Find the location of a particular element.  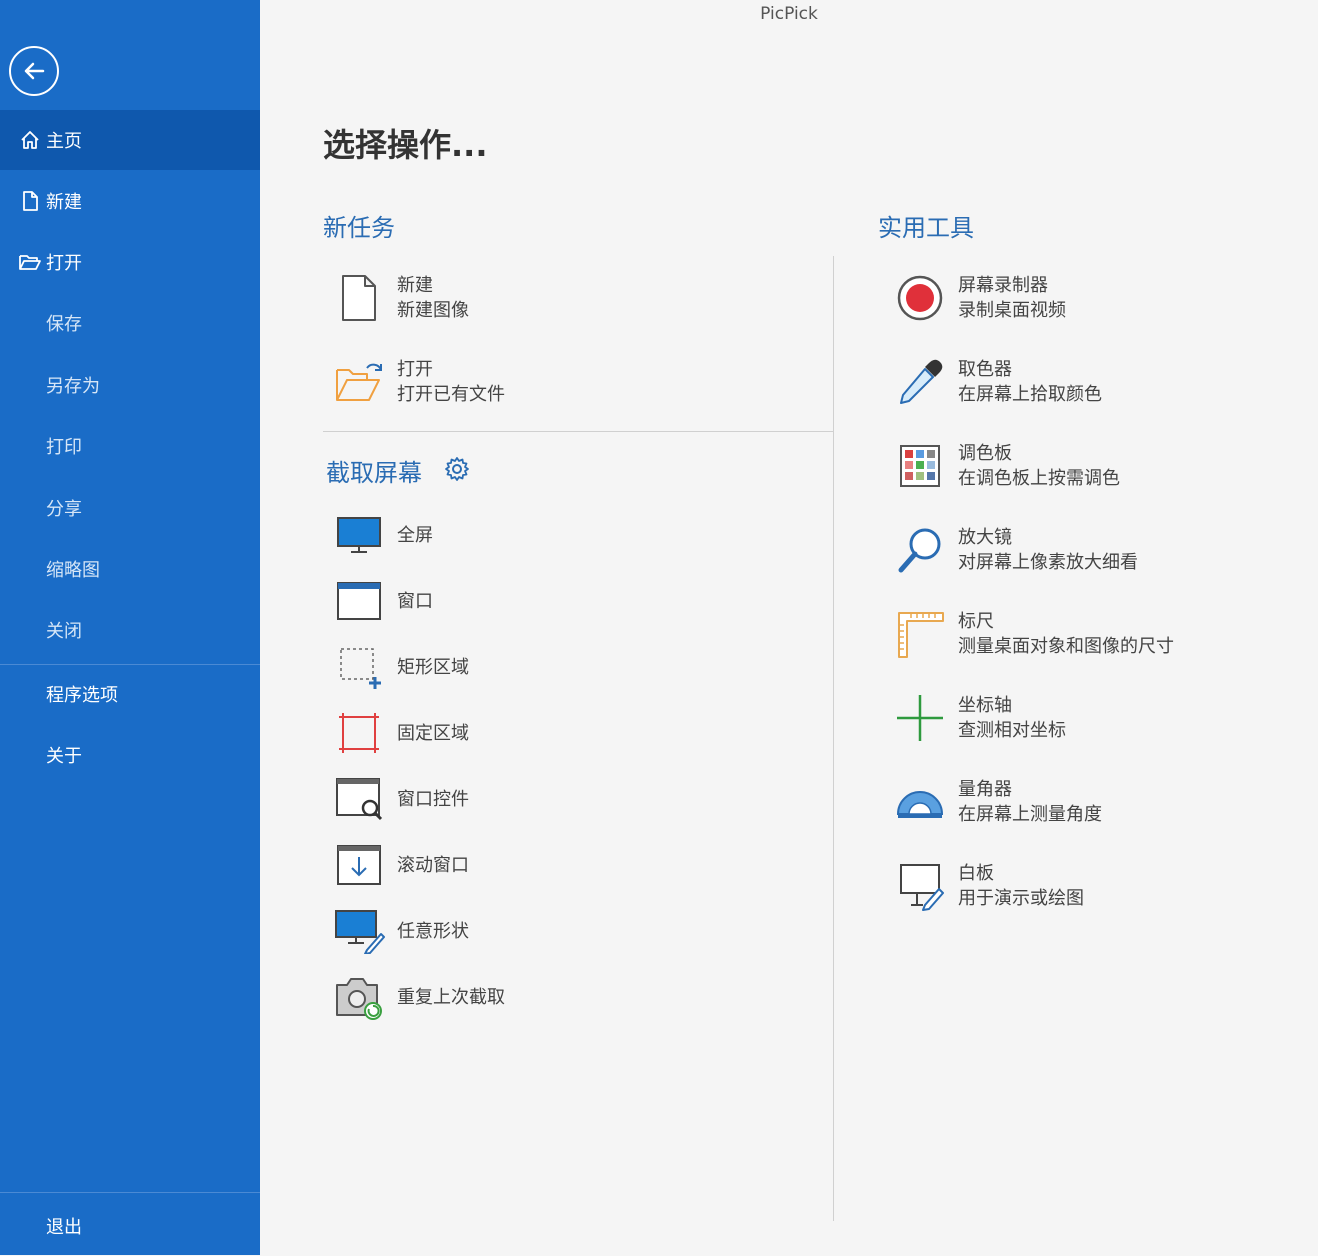

tool-label: 白板 is located at coordinates (976, 873).